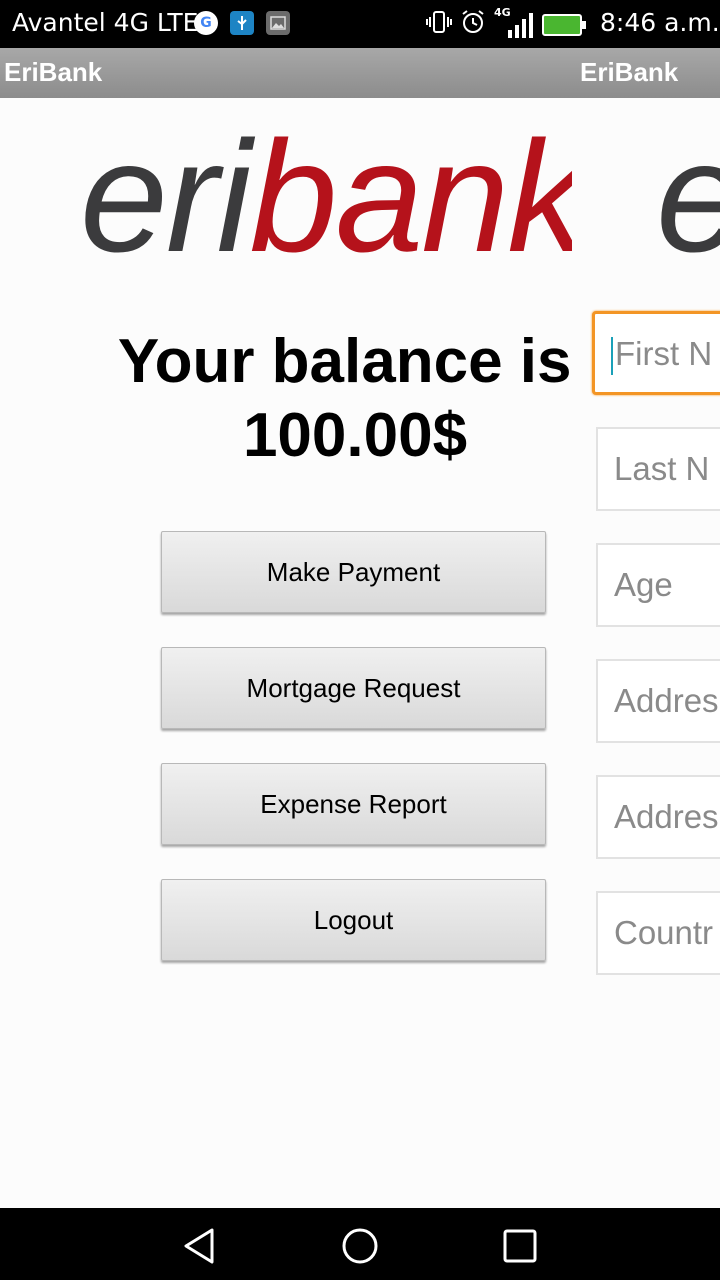  What do you see at coordinates (353, 688) in the screenshot?
I see `mortgage-request-button: Mortgage Request` at bounding box center [353, 688].